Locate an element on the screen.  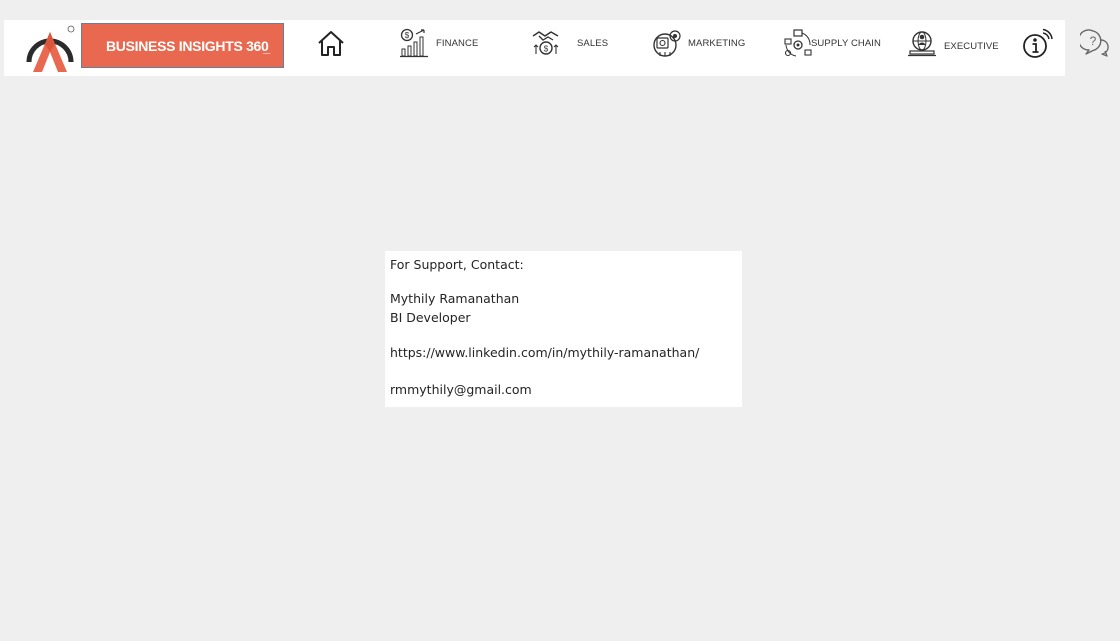
supply-chain-icon is located at coordinates (798, 43).